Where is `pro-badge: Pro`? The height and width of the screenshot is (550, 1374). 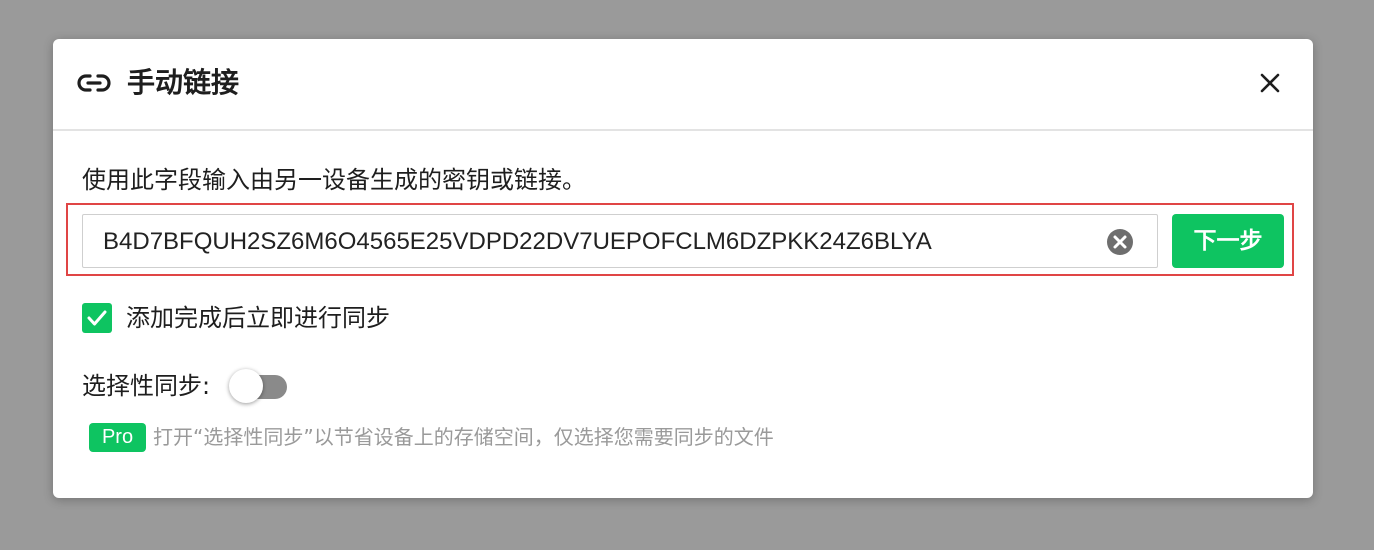 pro-badge: Pro is located at coordinates (117, 437).